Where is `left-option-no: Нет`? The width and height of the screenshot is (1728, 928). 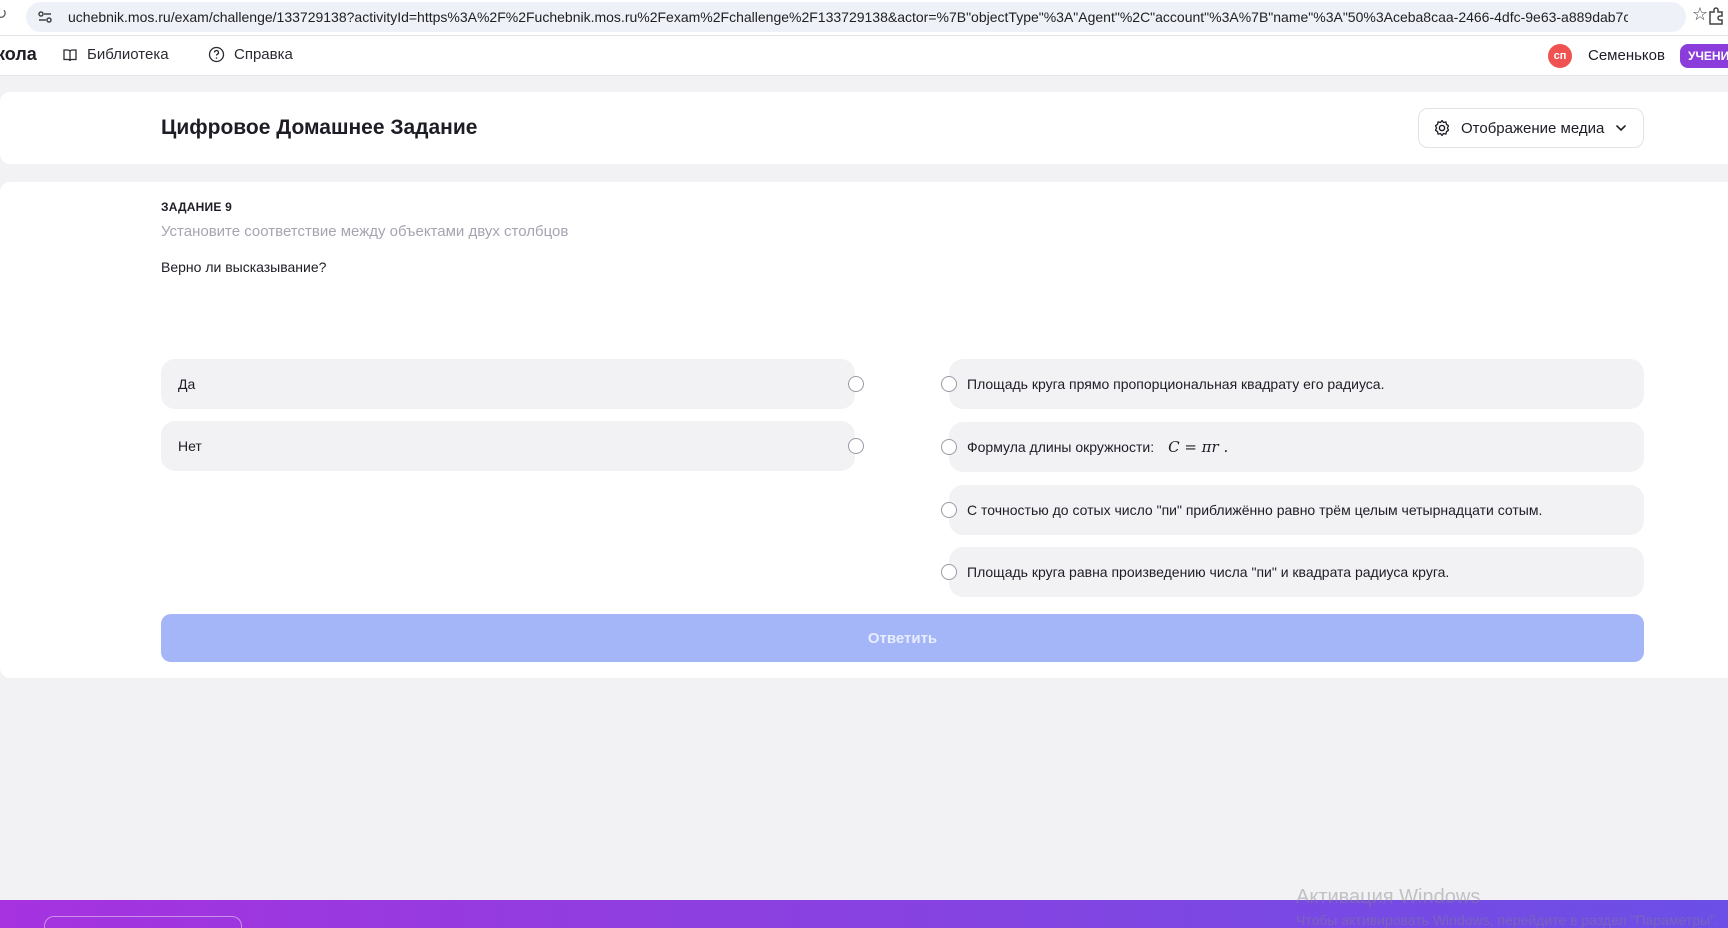
left-option-no: Нет is located at coordinates (512, 446).